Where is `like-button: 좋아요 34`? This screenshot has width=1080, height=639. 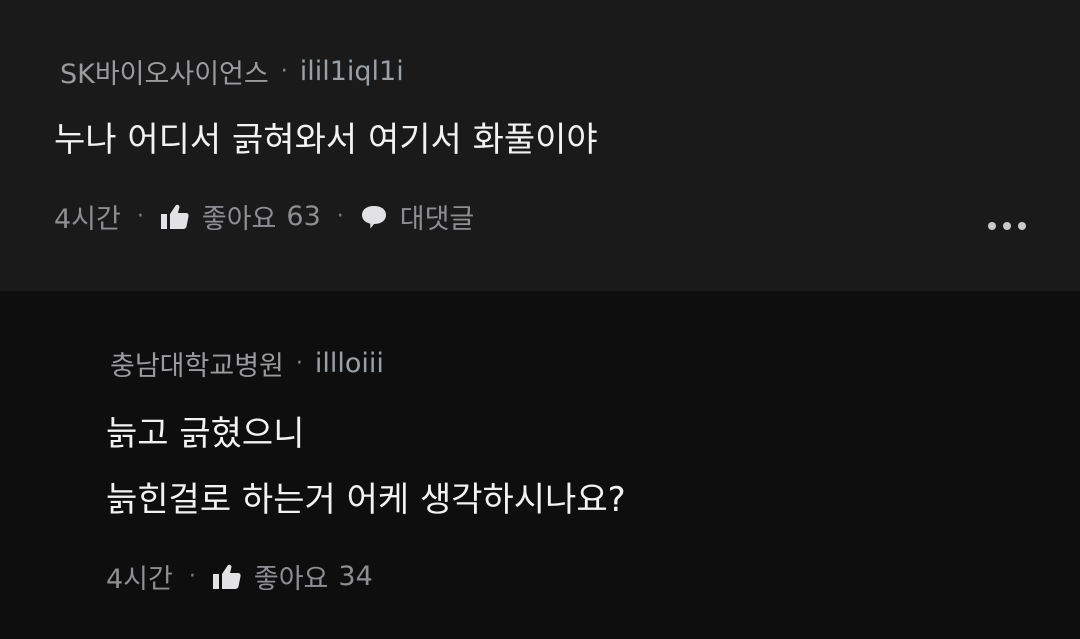 like-button: 좋아요 34 is located at coordinates (292, 576).